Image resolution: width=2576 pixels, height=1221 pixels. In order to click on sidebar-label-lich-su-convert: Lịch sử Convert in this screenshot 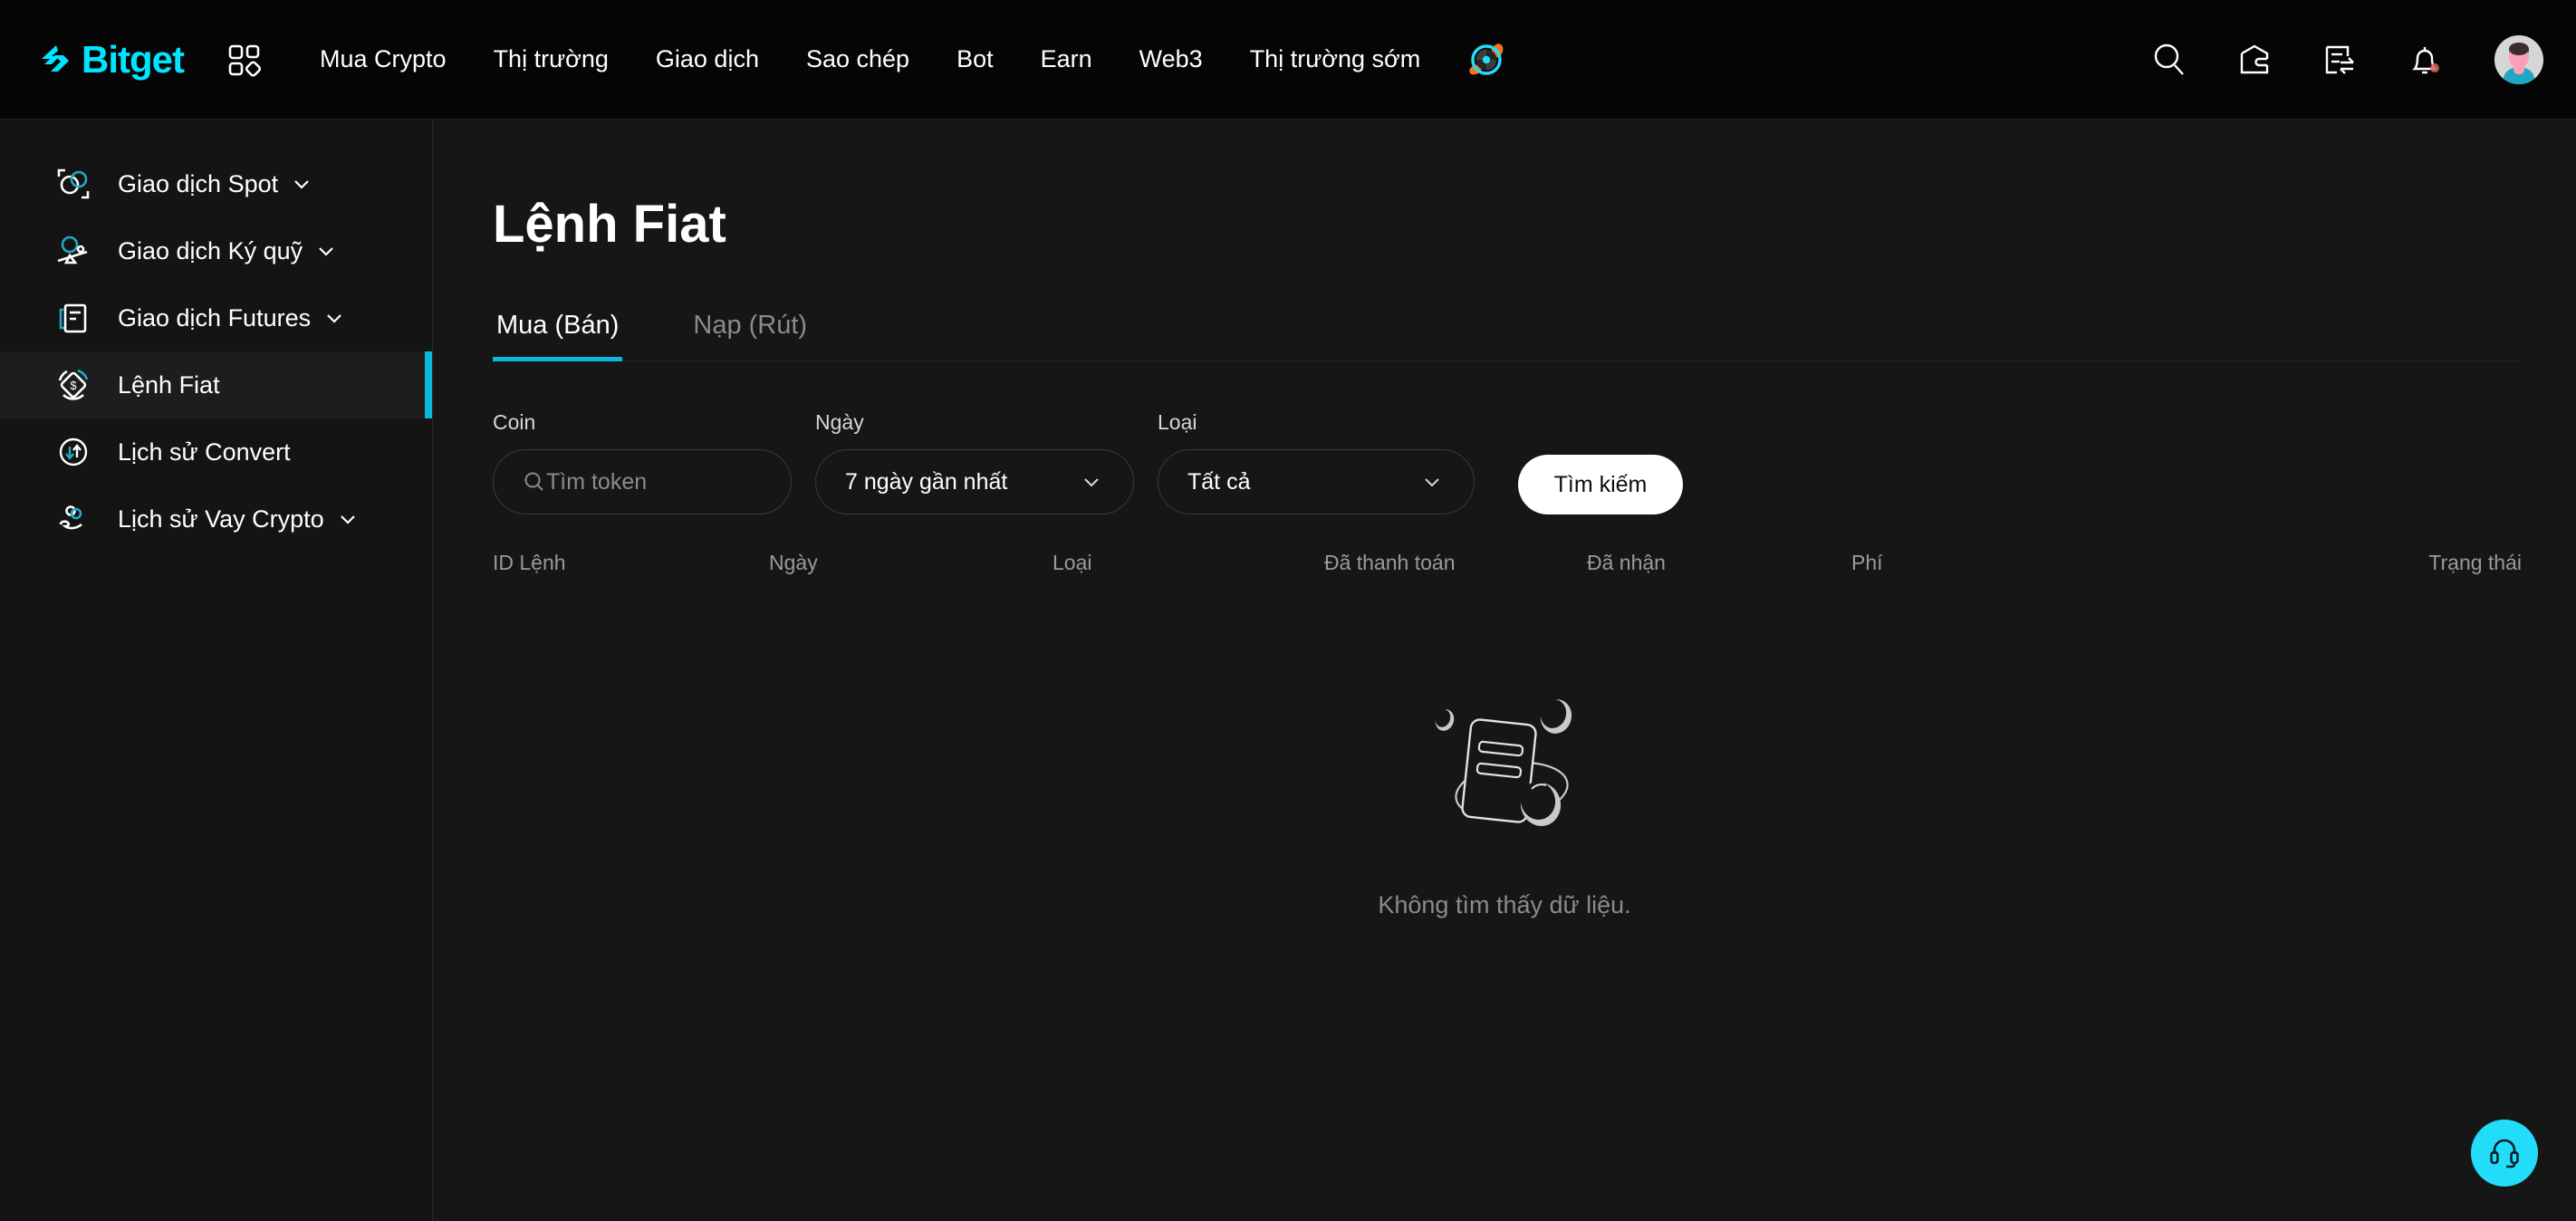, I will do `click(204, 451)`.